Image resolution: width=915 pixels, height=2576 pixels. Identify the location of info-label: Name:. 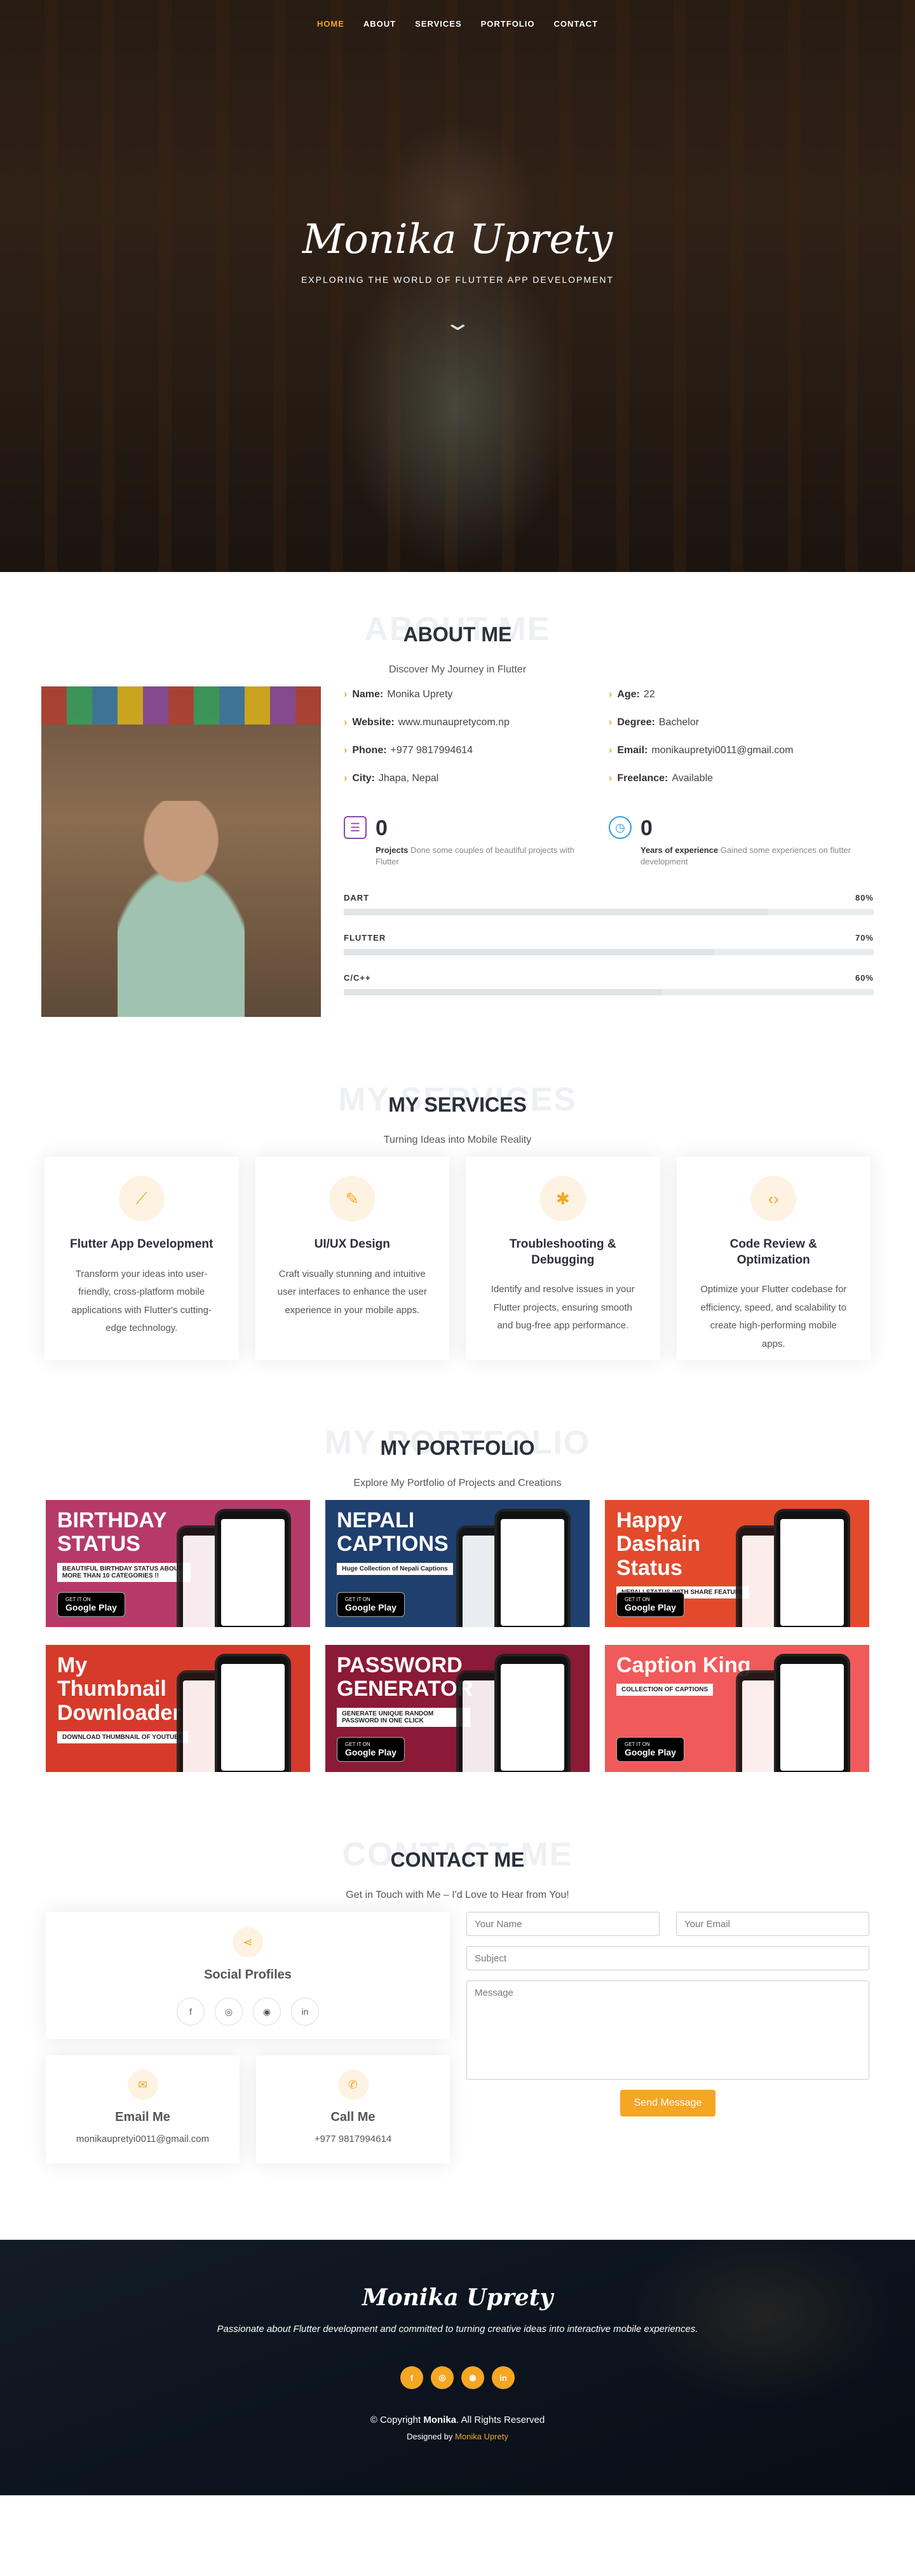
(368, 694).